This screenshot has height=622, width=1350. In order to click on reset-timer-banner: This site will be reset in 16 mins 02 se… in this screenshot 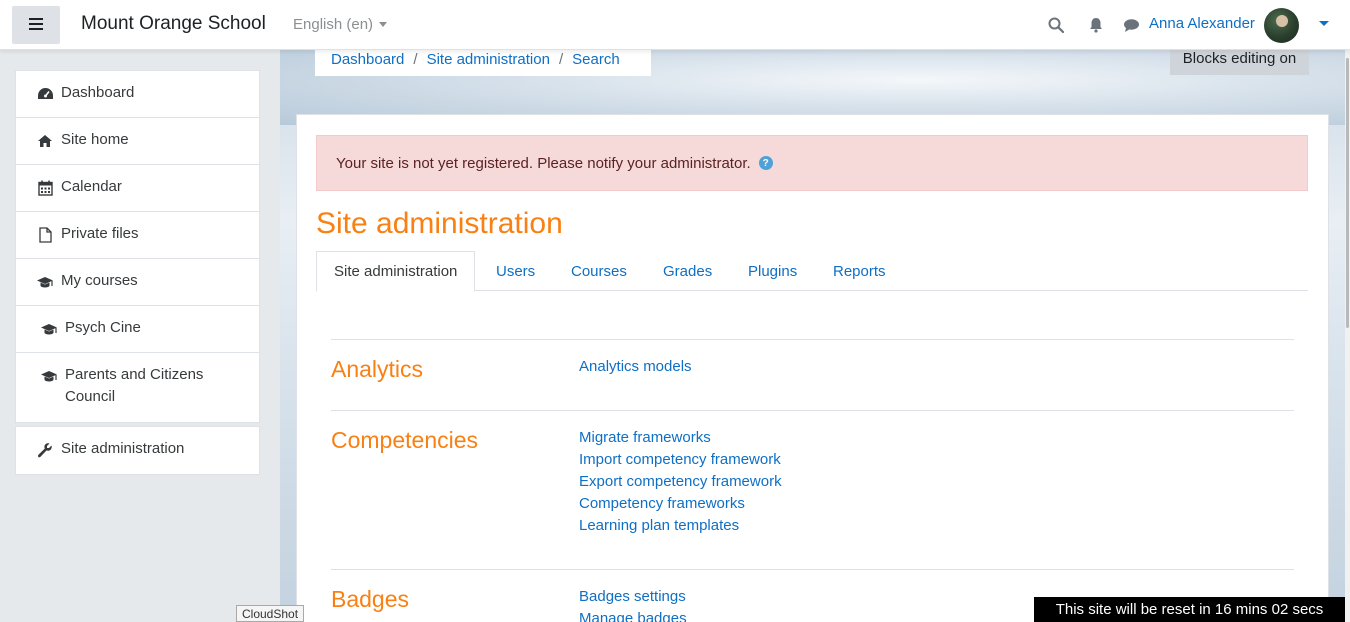, I will do `click(1189, 609)`.